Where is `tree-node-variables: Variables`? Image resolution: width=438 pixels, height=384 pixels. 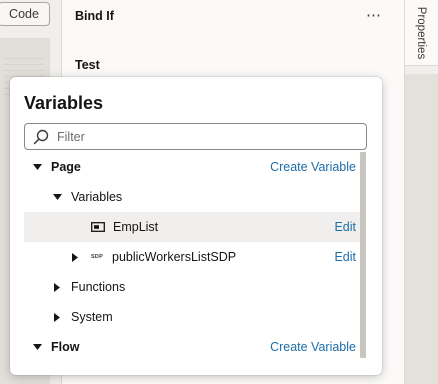
tree-node-variables: Variables is located at coordinates (192, 197).